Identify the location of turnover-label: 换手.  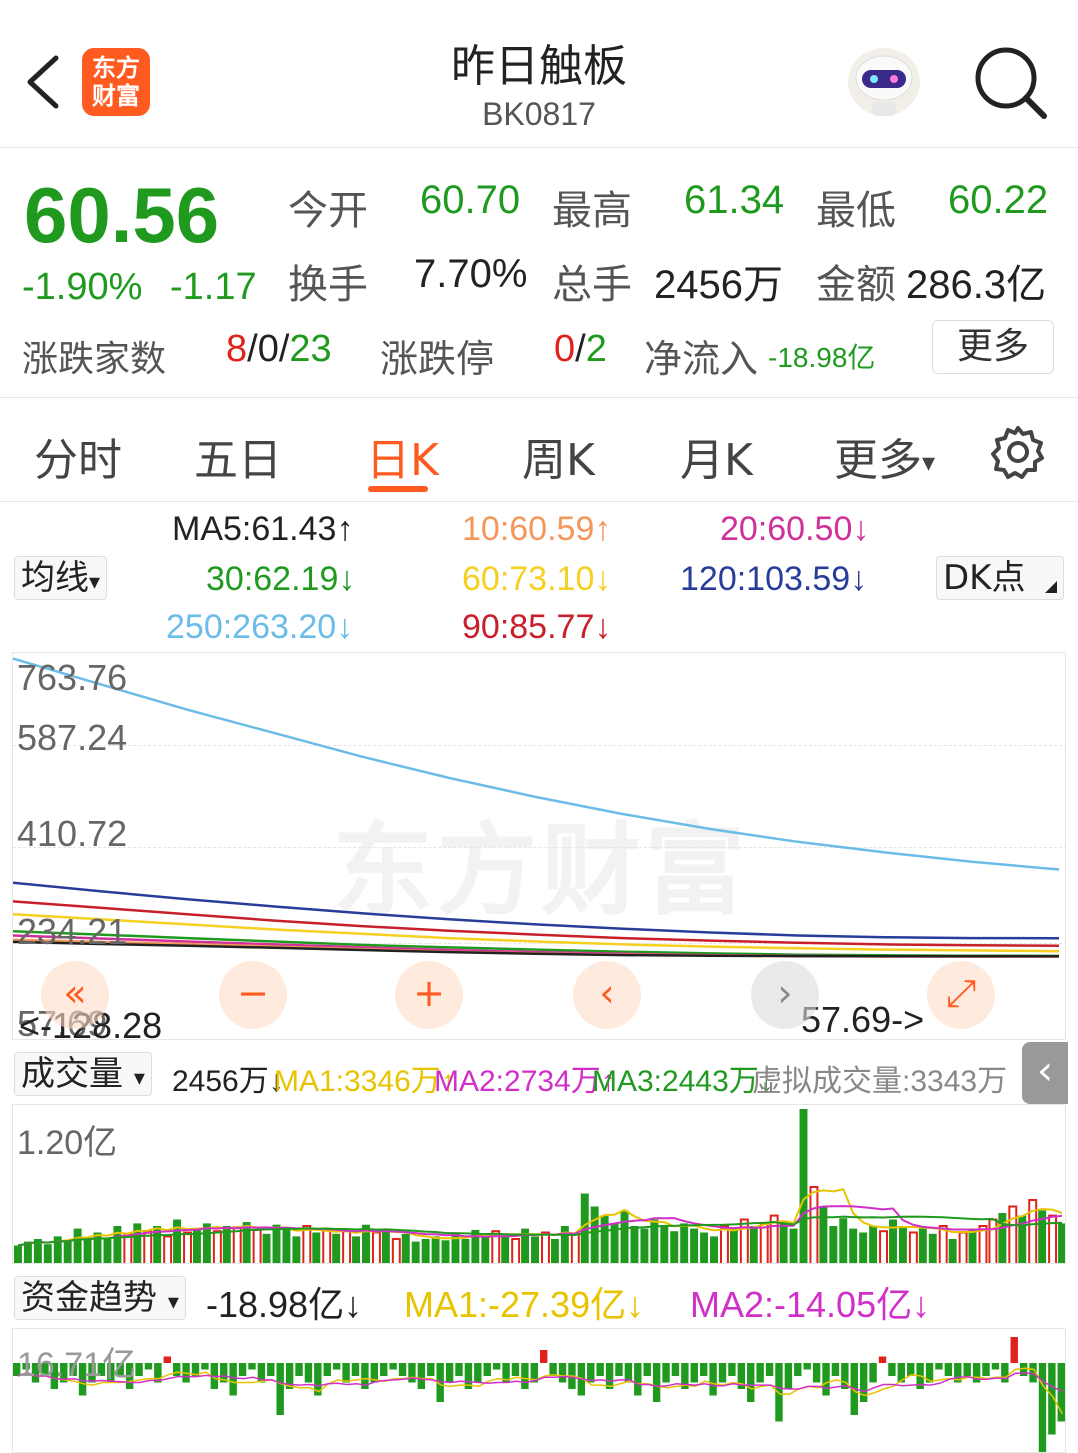
(328, 285).